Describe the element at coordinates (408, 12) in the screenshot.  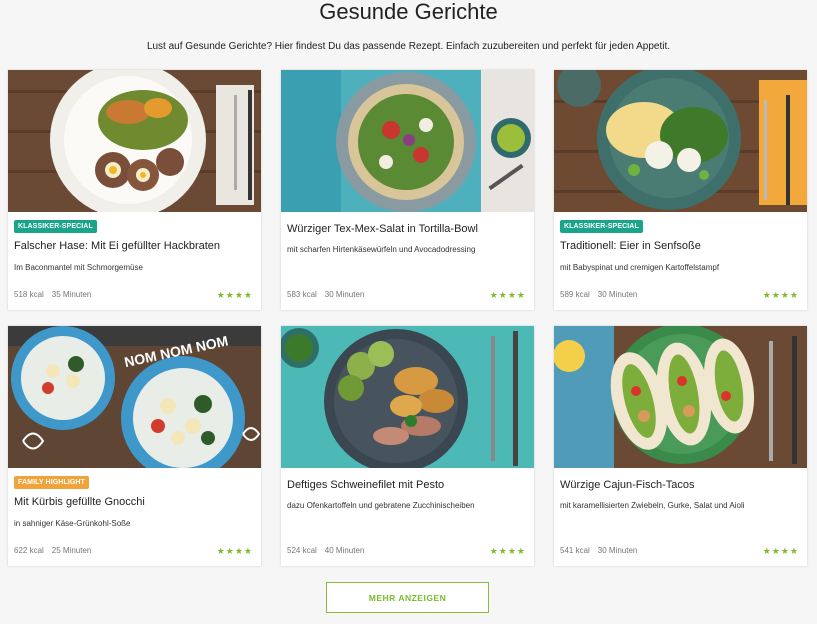
I see `page-title: Gesunde Gerichte` at that location.